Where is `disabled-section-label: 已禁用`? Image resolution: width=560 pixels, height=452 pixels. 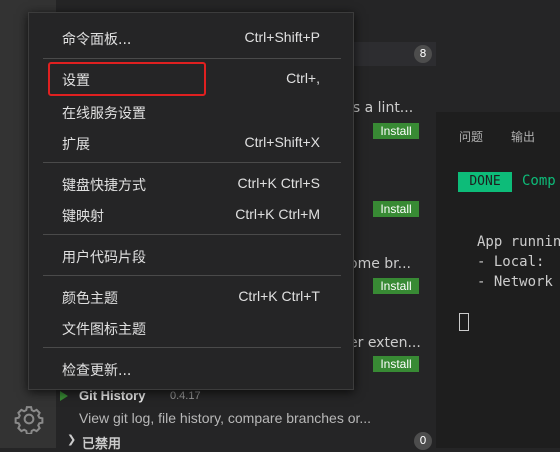 disabled-section-label: 已禁用 is located at coordinates (102, 444).